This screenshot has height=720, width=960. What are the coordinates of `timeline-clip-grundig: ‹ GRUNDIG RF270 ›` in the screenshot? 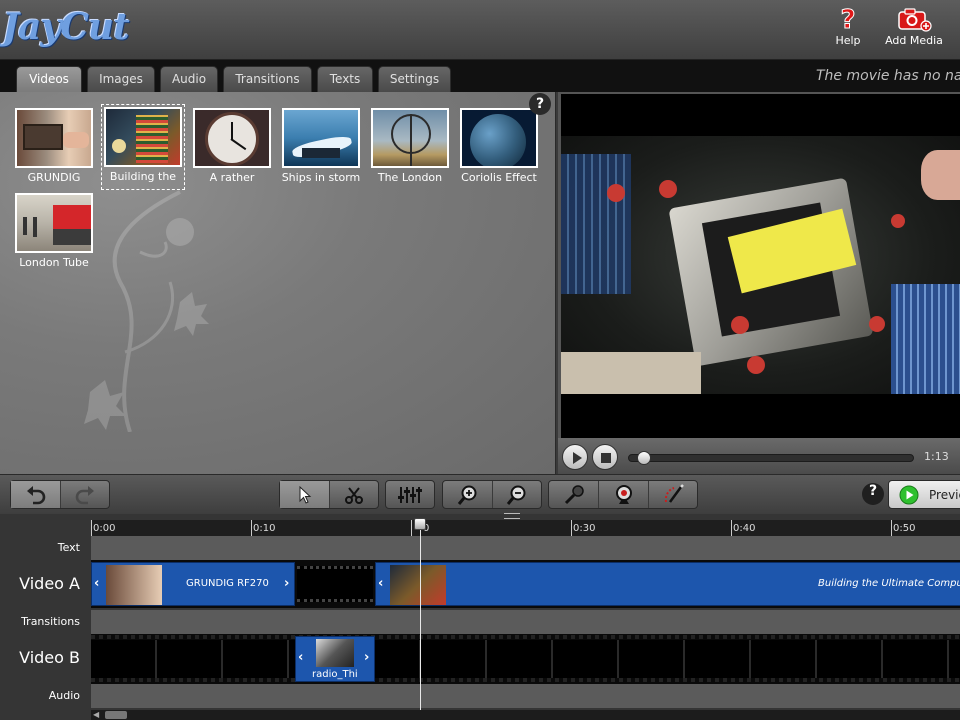 It's located at (193, 584).